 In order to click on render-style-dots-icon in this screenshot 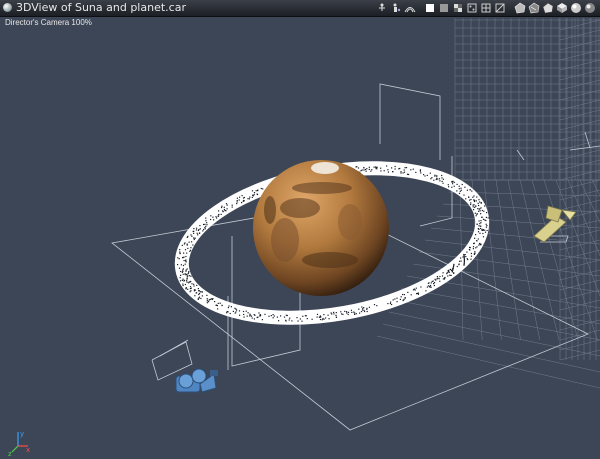, I will do `click(472, 8)`.